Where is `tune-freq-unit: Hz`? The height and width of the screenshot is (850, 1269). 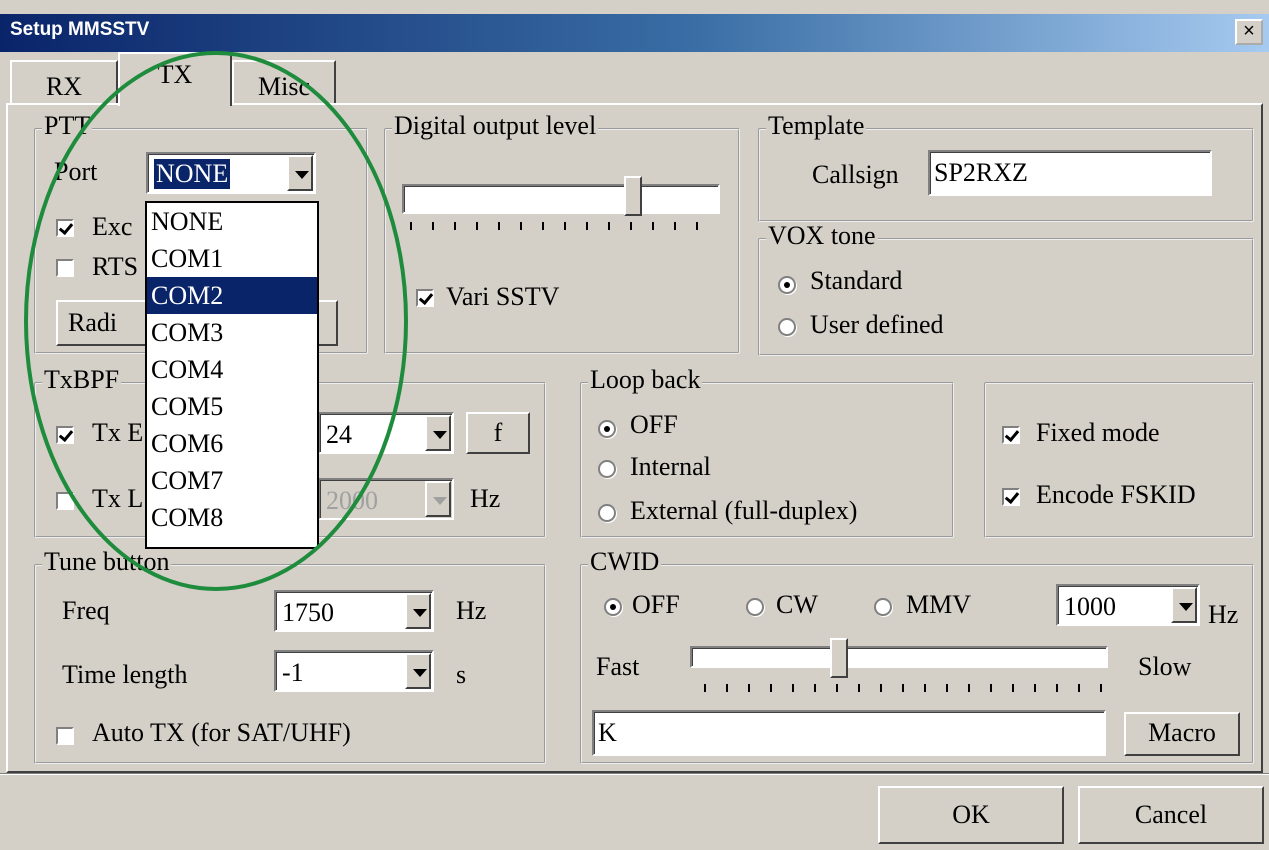
tune-freq-unit: Hz is located at coordinates (471, 610).